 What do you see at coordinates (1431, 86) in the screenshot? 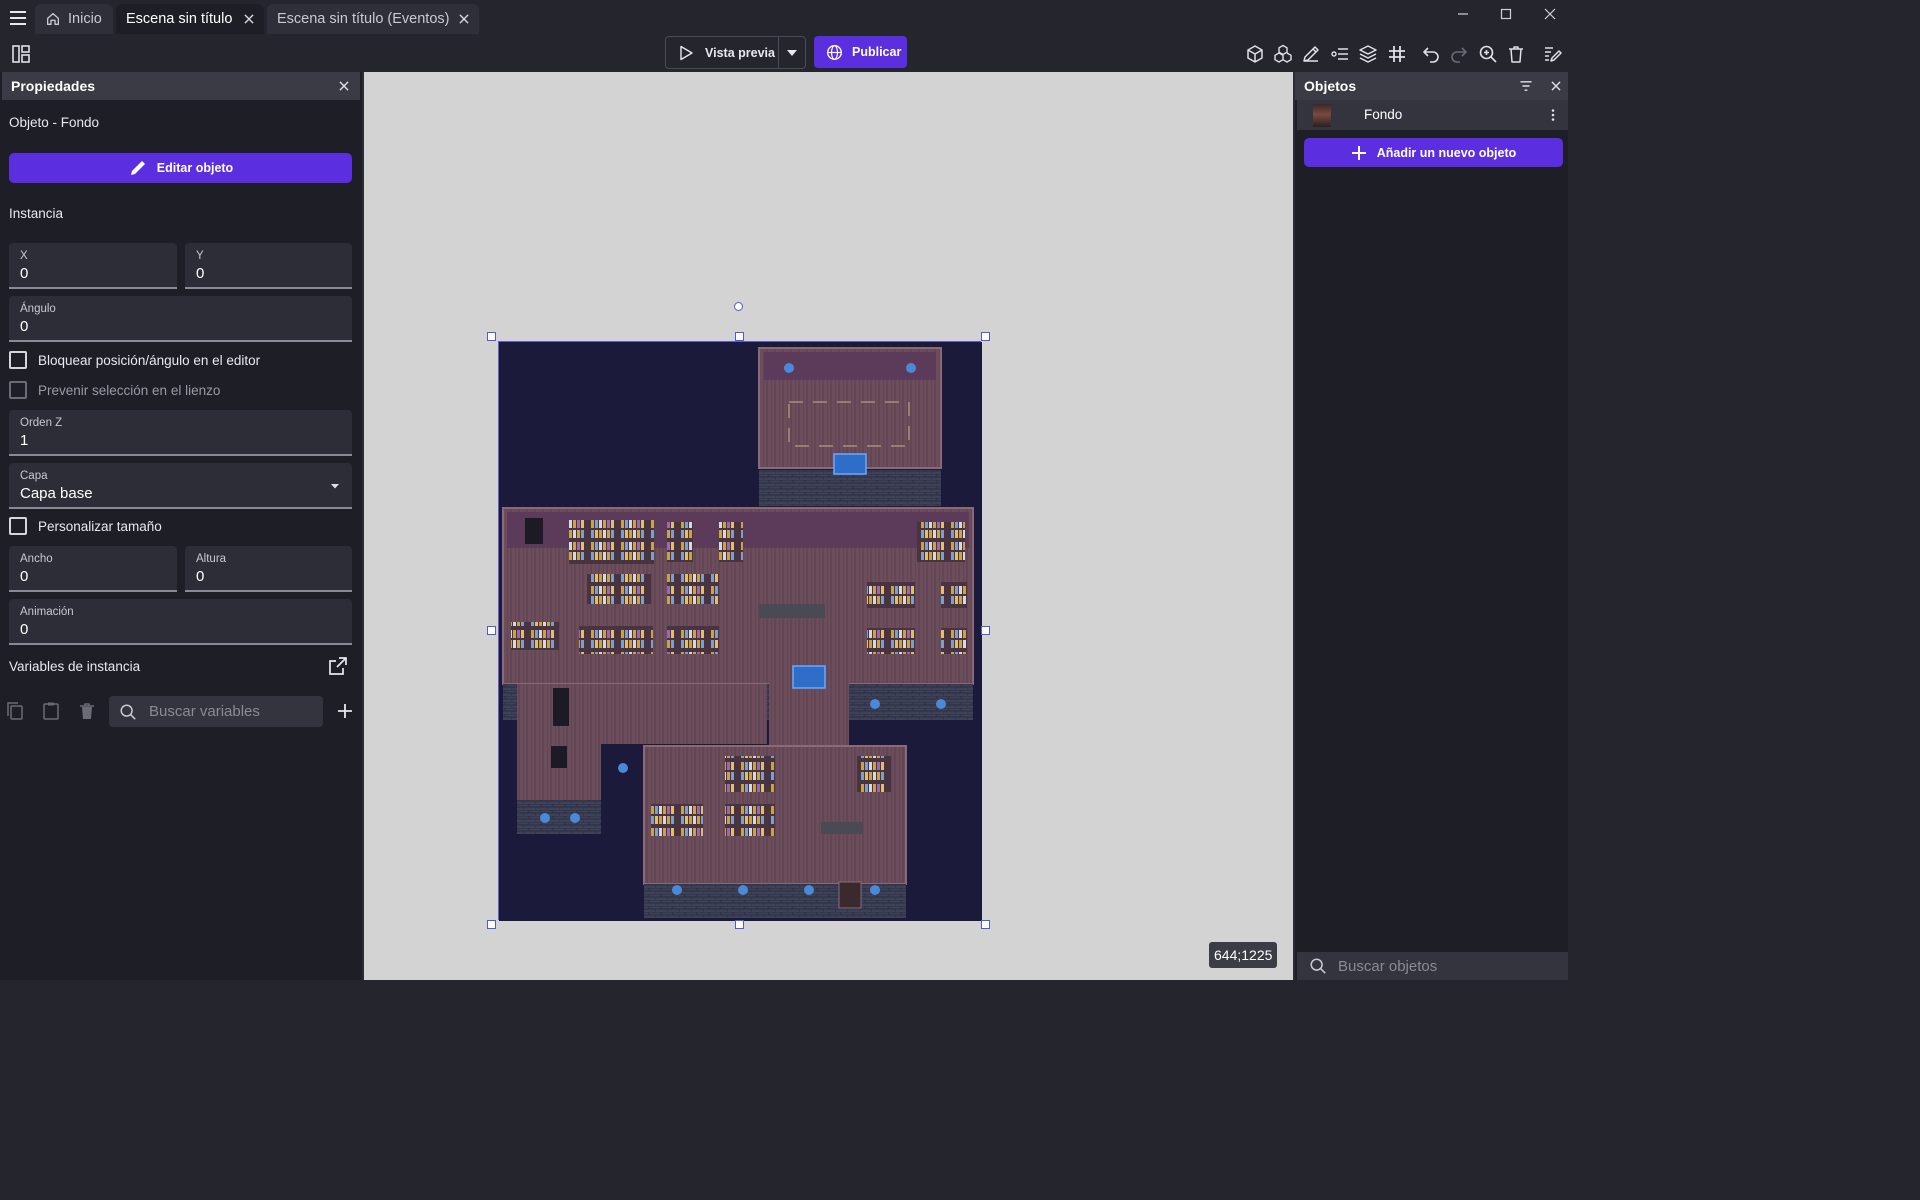
I see `objects-header: Objetos` at bounding box center [1431, 86].